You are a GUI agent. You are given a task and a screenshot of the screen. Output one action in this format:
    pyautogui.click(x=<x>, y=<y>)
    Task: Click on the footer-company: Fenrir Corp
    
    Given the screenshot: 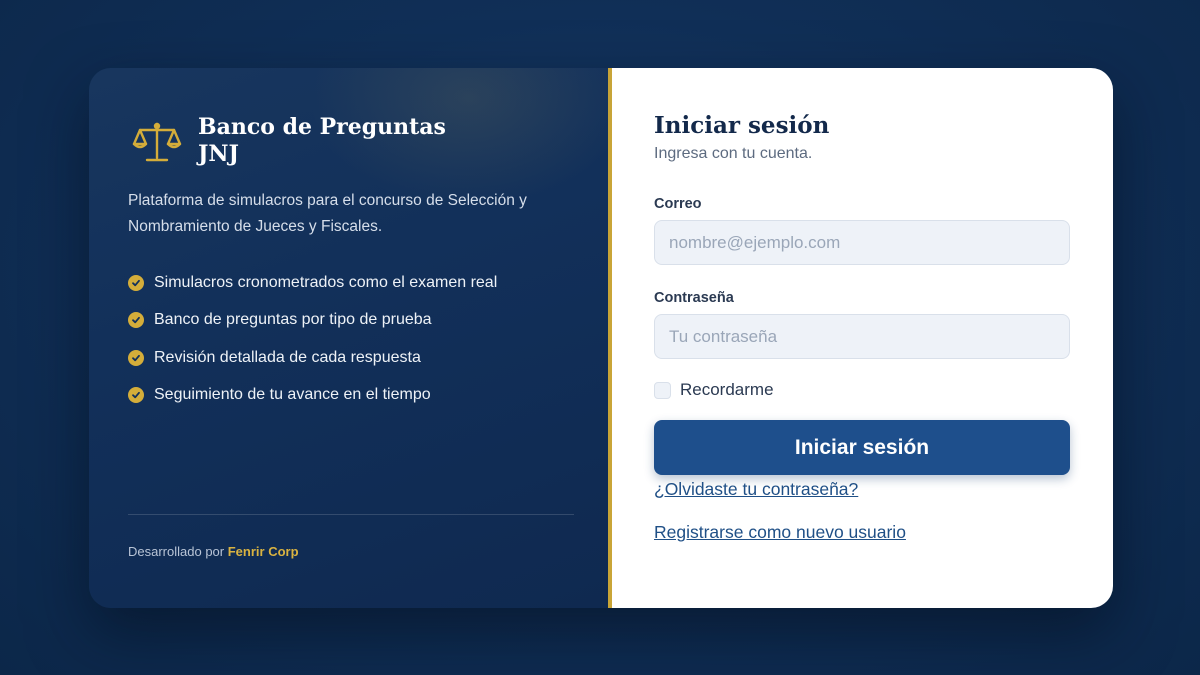 What is the action you would take?
    pyautogui.click(x=263, y=551)
    